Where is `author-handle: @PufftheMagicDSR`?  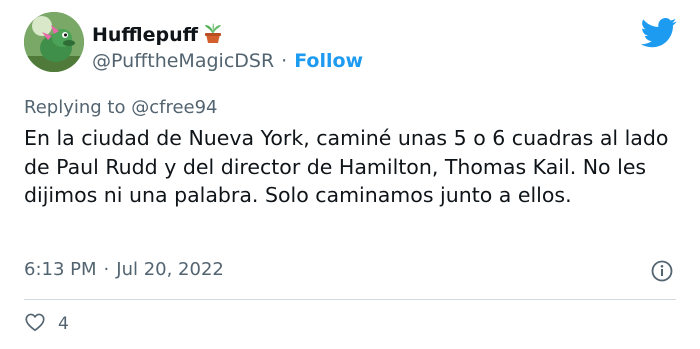 author-handle: @PufftheMagicDSR is located at coordinates (183, 61).